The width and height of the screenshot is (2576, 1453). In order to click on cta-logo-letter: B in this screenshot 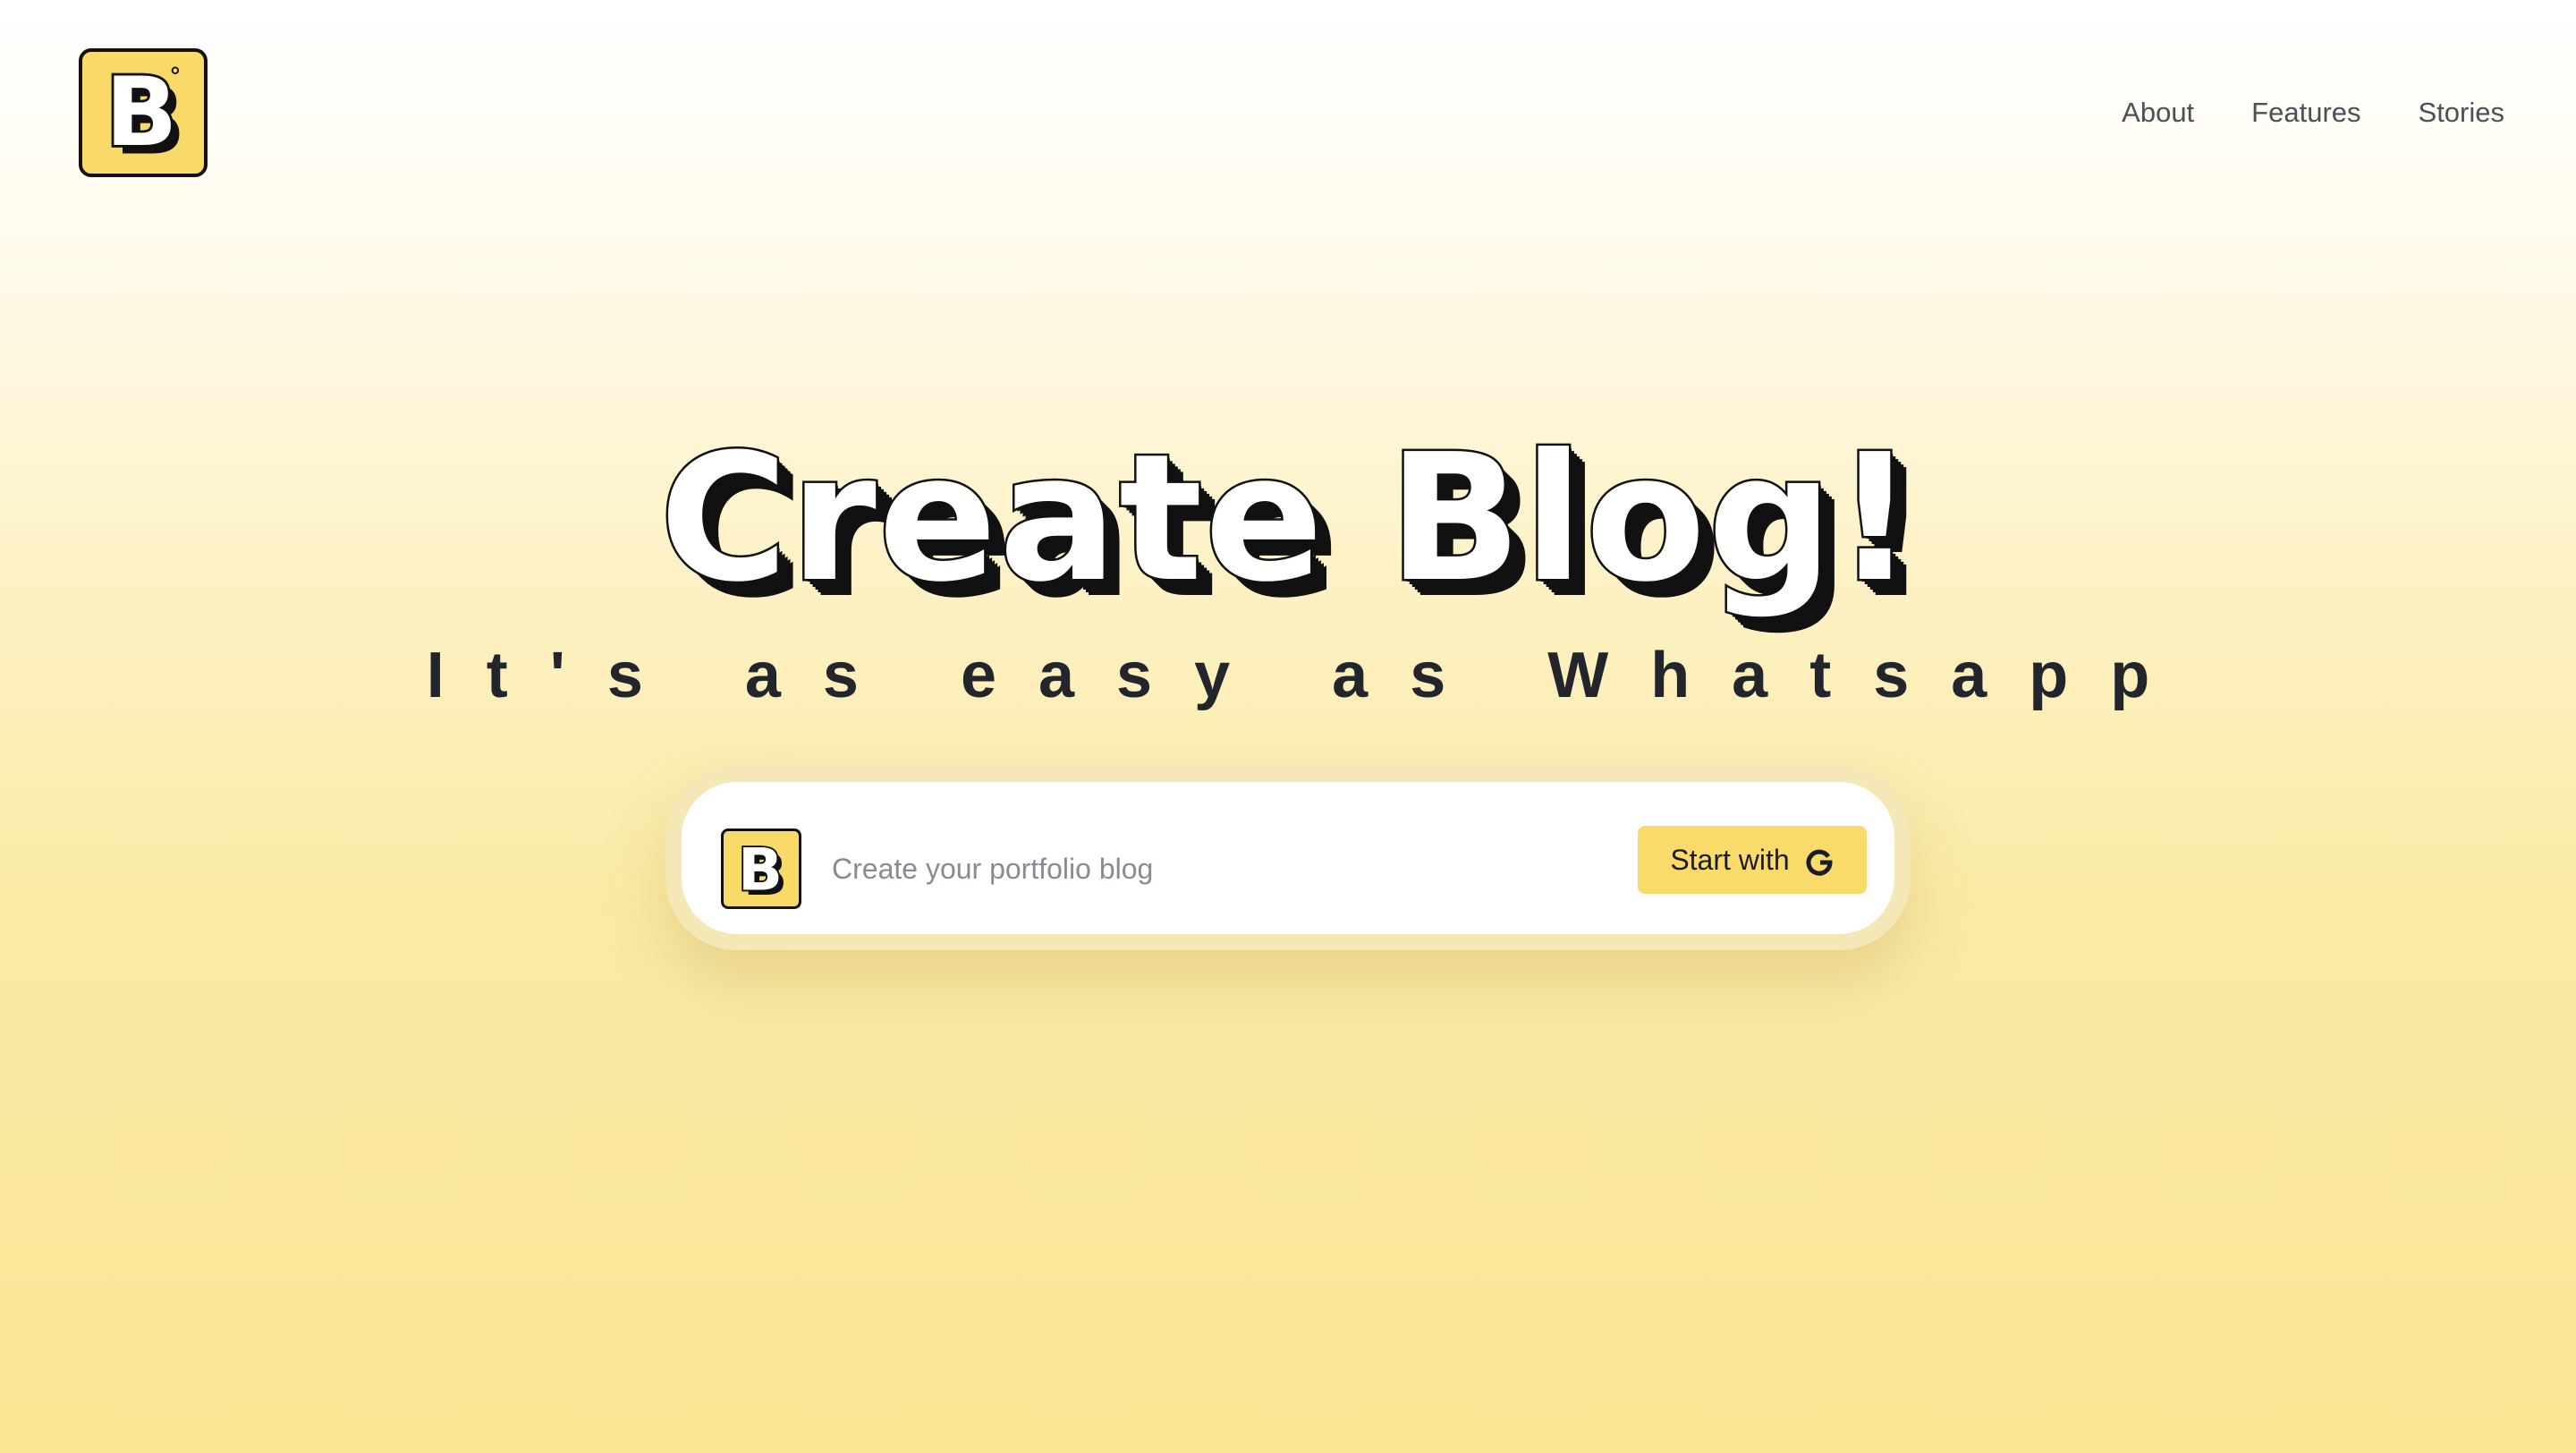, I will do `click(760, 870)`.